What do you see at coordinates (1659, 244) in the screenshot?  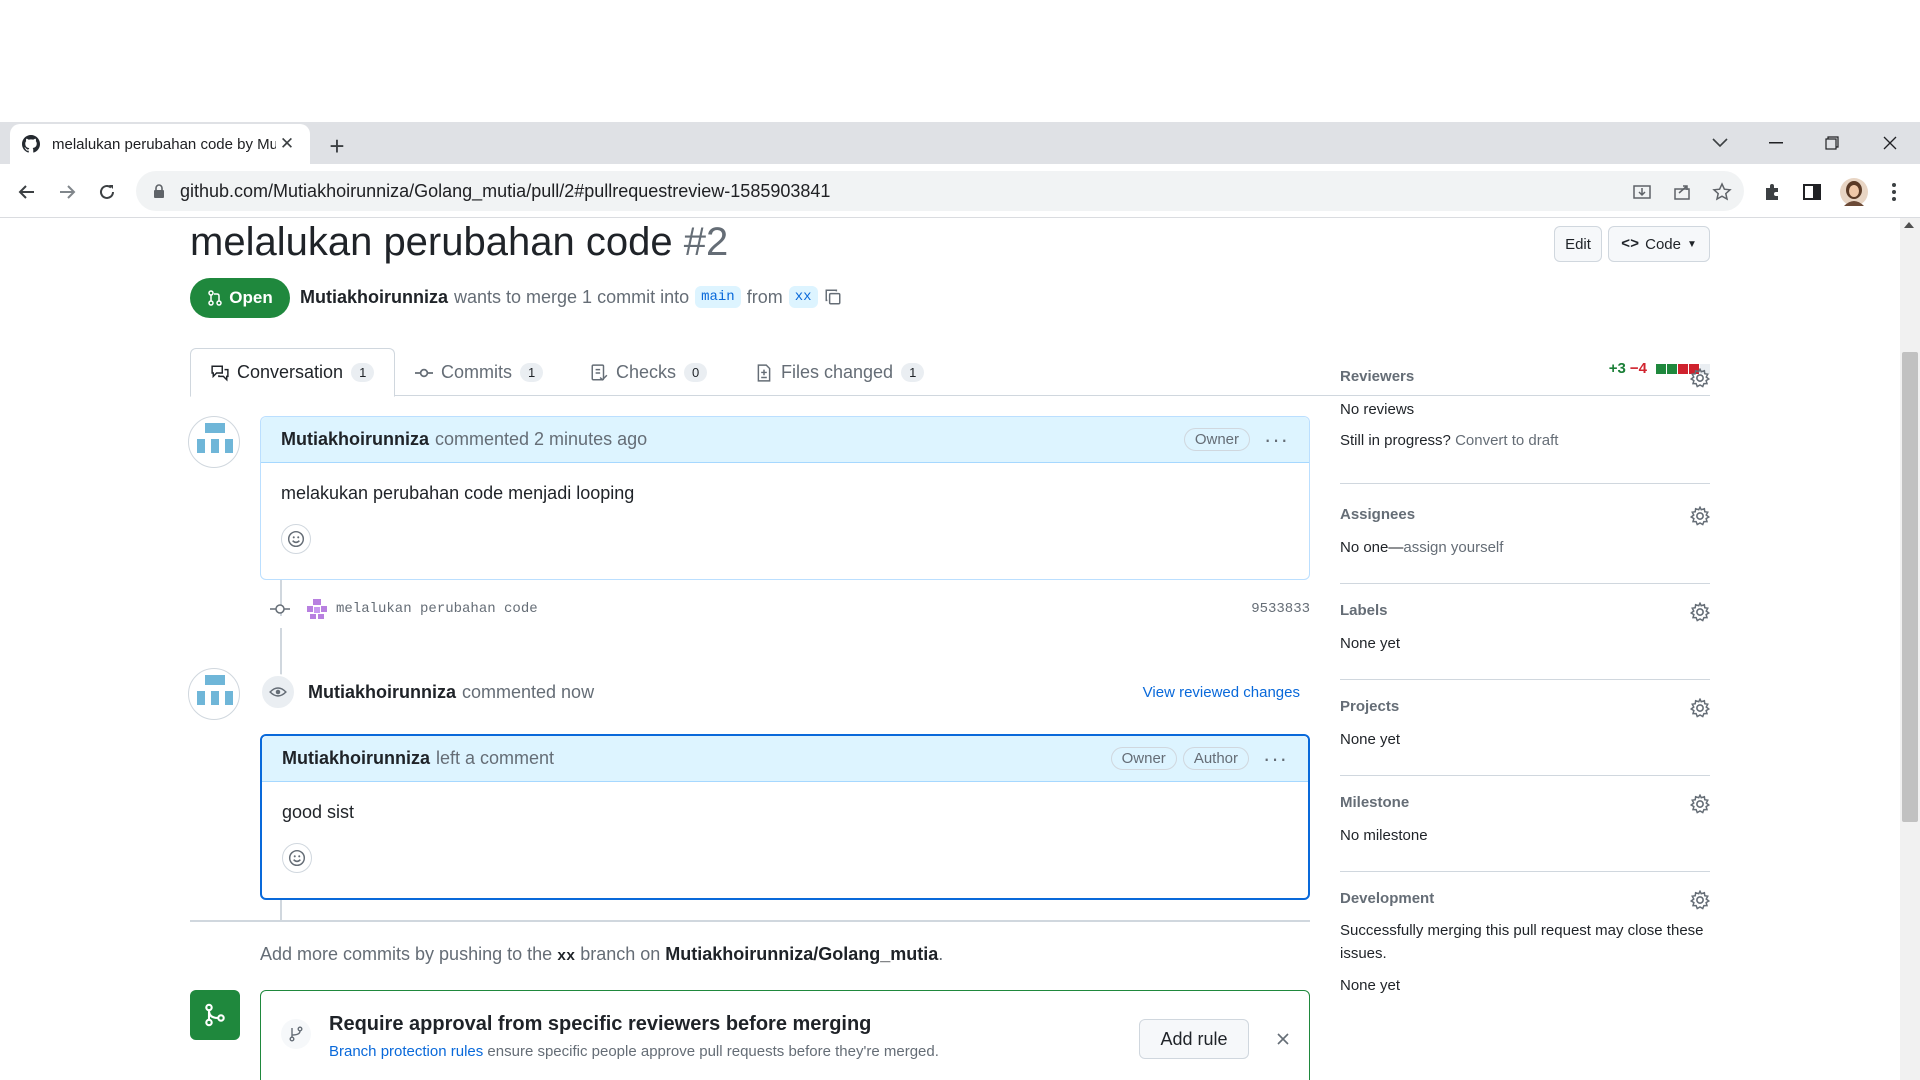 I see `code-button: <> Code ▼` at bounding box center [1659, 244].